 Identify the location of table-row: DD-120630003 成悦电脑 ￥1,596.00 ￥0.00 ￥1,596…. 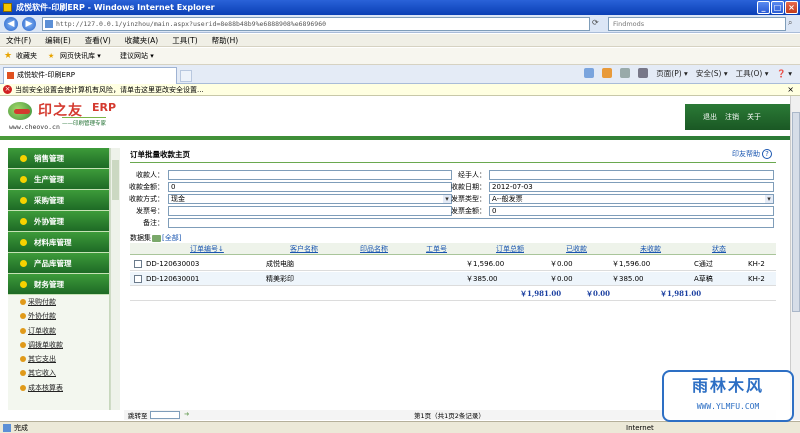
(453, 264).